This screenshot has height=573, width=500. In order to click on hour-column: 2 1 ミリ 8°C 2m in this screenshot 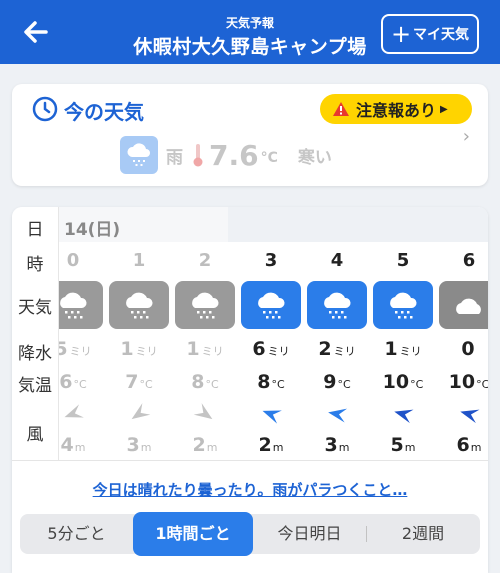, I will do `click(205, 333)`.